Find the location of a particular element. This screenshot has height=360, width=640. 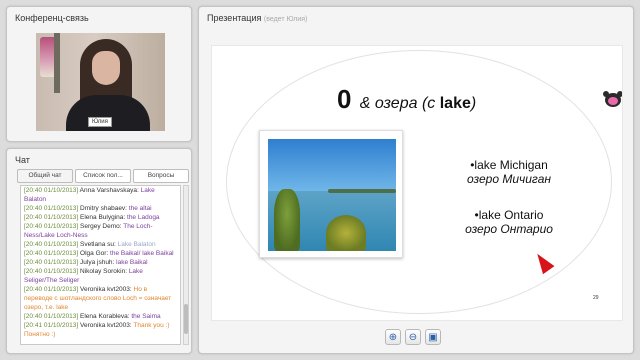

lake-photo-frame is located at coordinates (331, 194).